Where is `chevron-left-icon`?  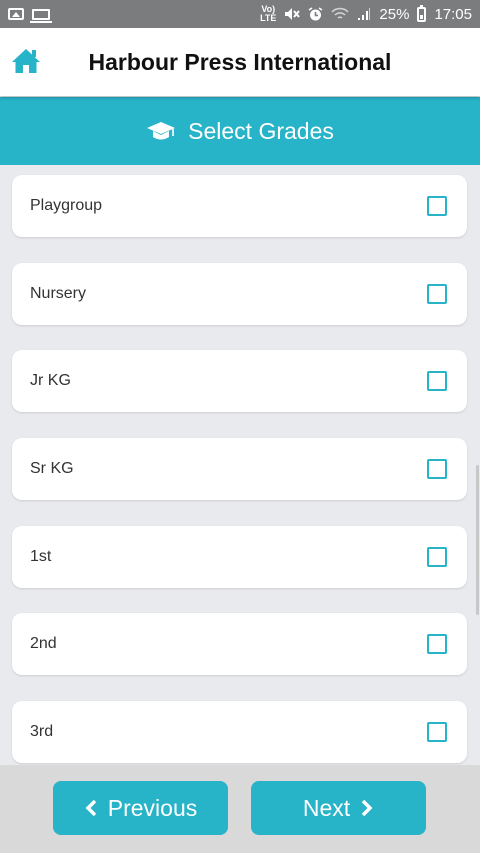
chevron-left-icon is located at coordinates (90, 808).